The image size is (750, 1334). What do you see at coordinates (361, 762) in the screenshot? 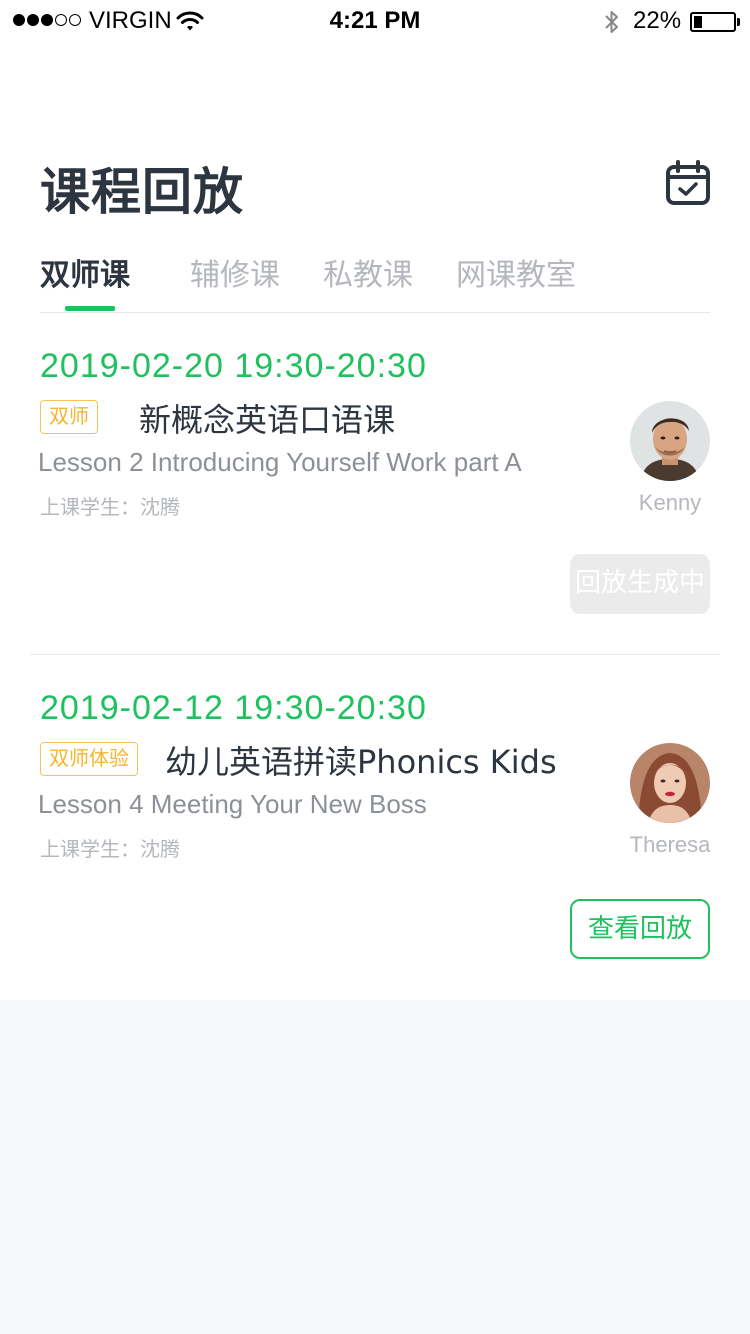
I see `course-title: 幼儿英语拼读Phonics Kids` at bounding box center [361, 762].